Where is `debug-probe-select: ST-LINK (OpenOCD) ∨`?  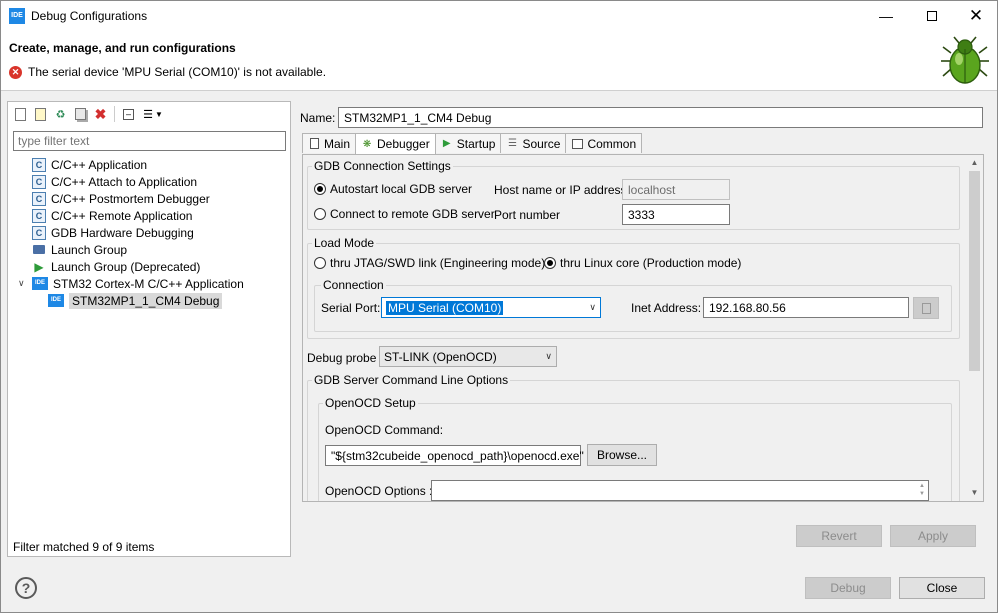 debug-probe-select: ST-LINK (OpenOCD) ∨ is located at coordinates (468, 356).